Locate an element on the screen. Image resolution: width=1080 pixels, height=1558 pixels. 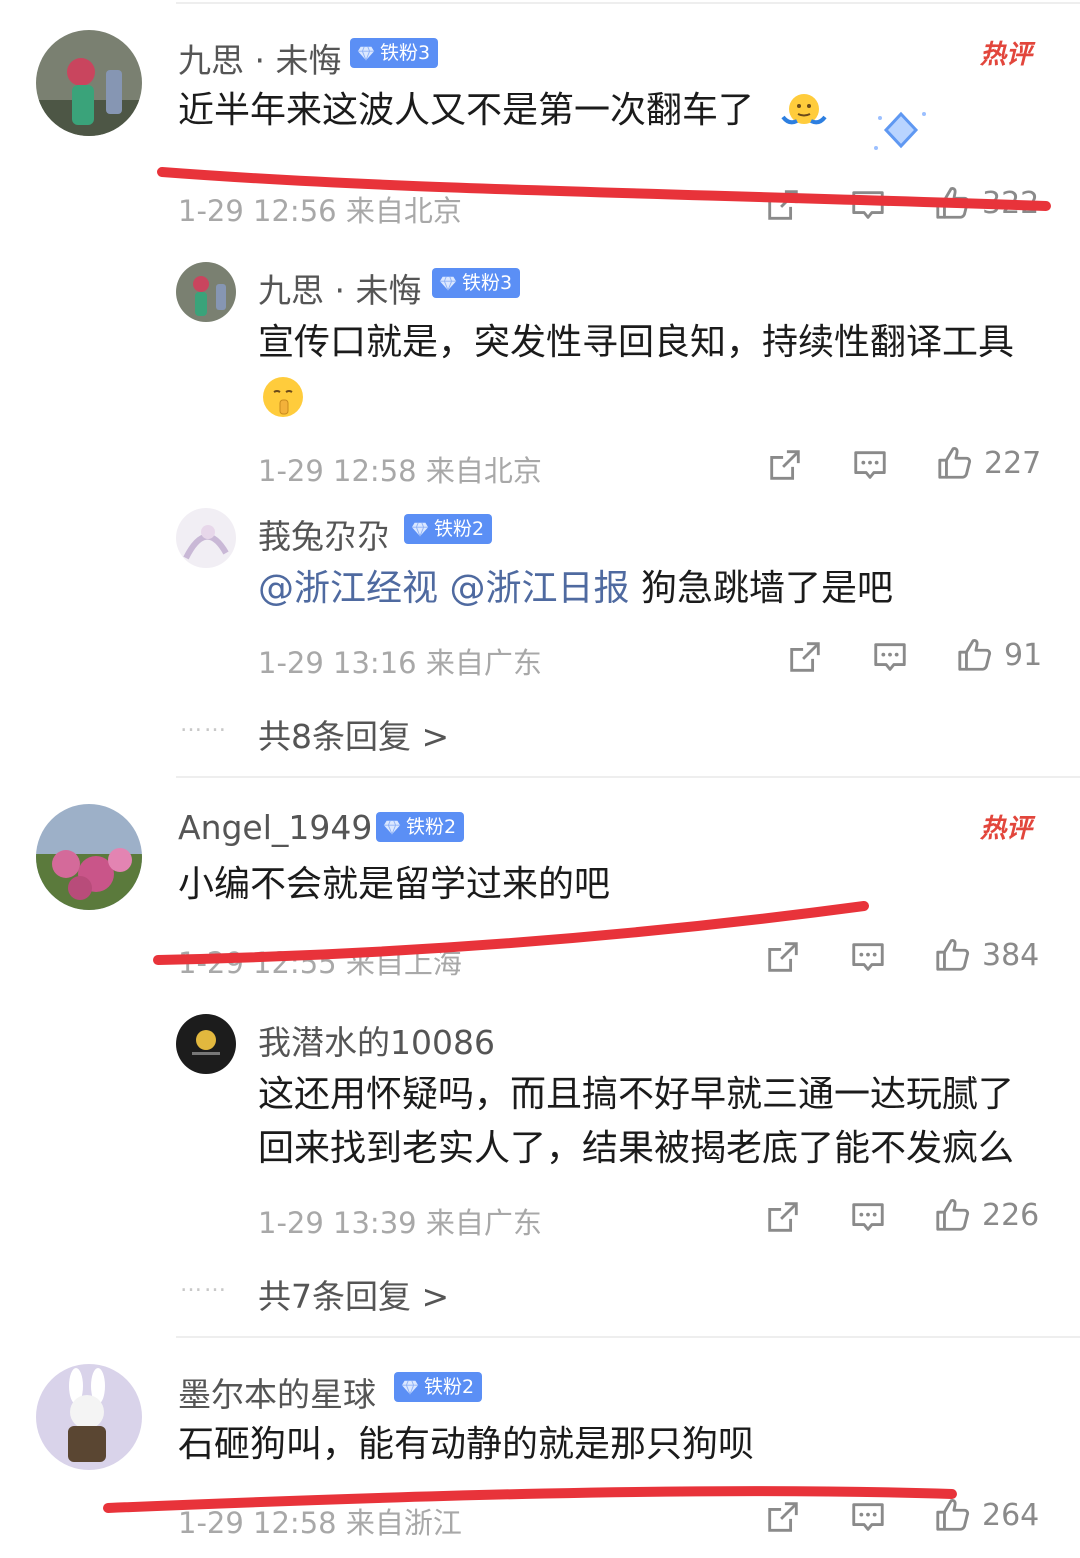
like-button: 264 is located at coordinates (986, 1515).